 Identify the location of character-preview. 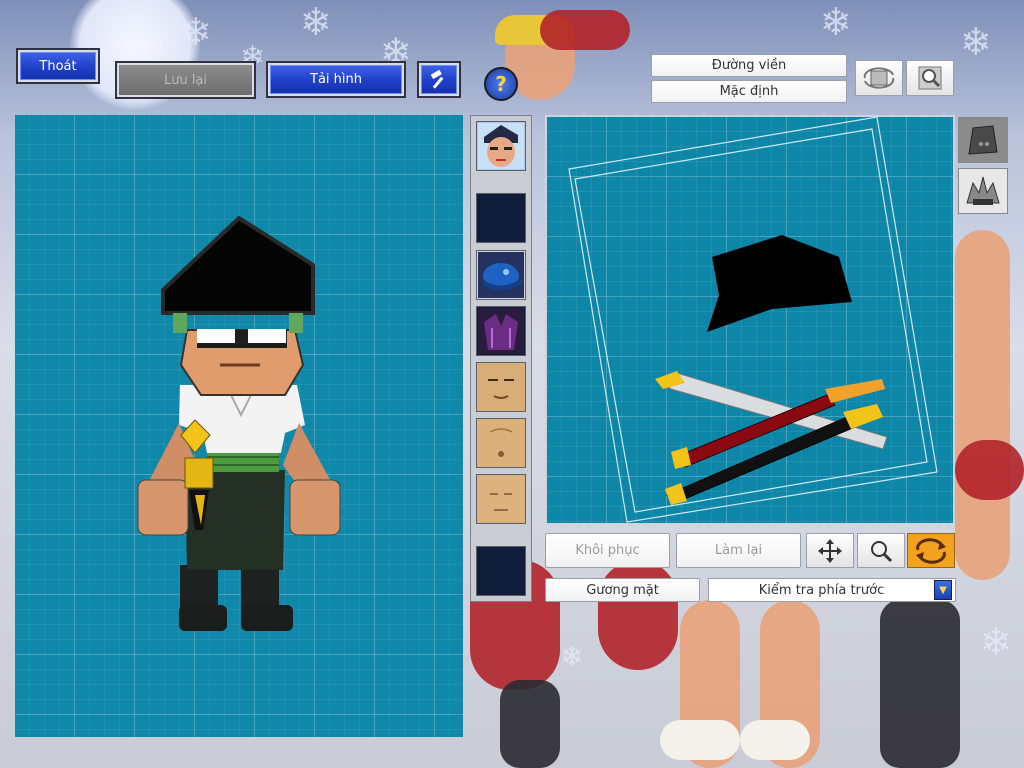
(239, 423).